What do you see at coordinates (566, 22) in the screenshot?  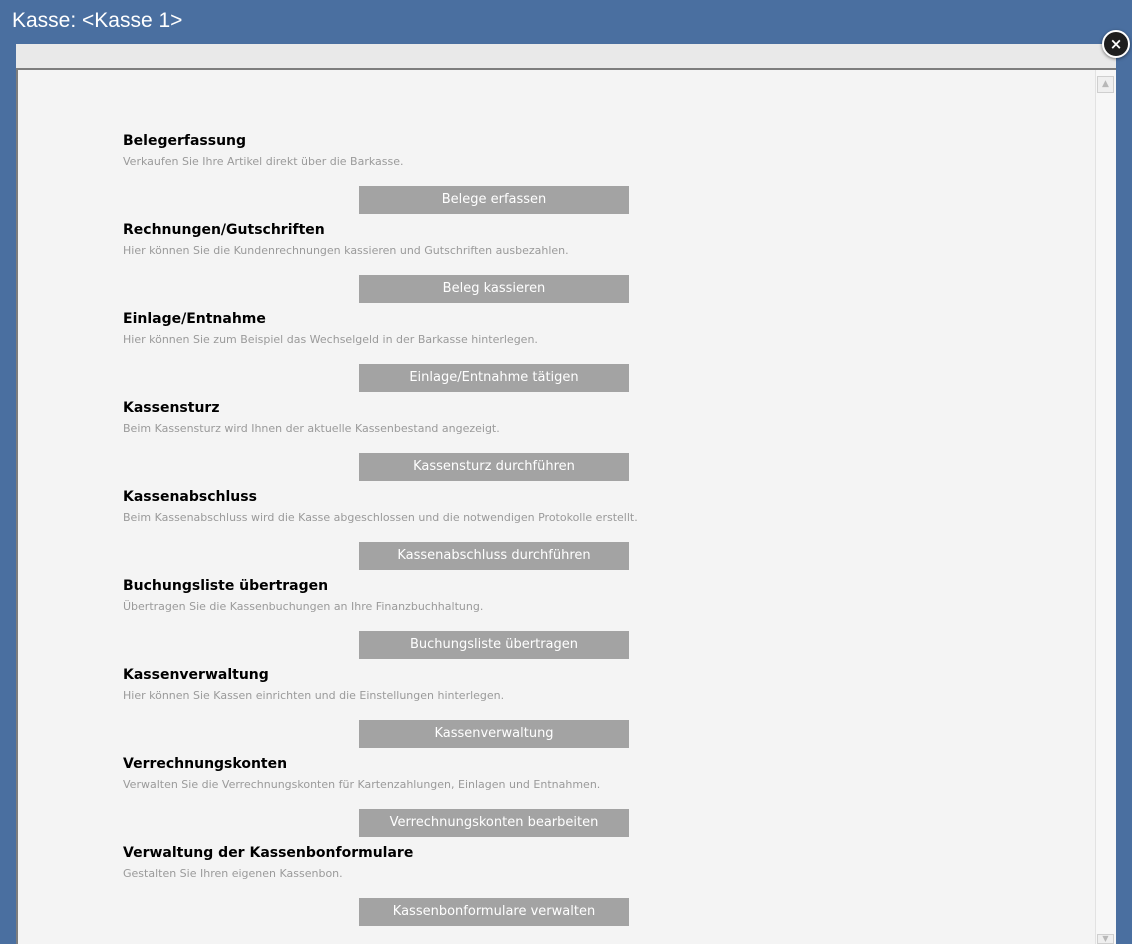 I see `window-title-bar: Kasse: <Kasse 1>` at bounding box center [566, 22].